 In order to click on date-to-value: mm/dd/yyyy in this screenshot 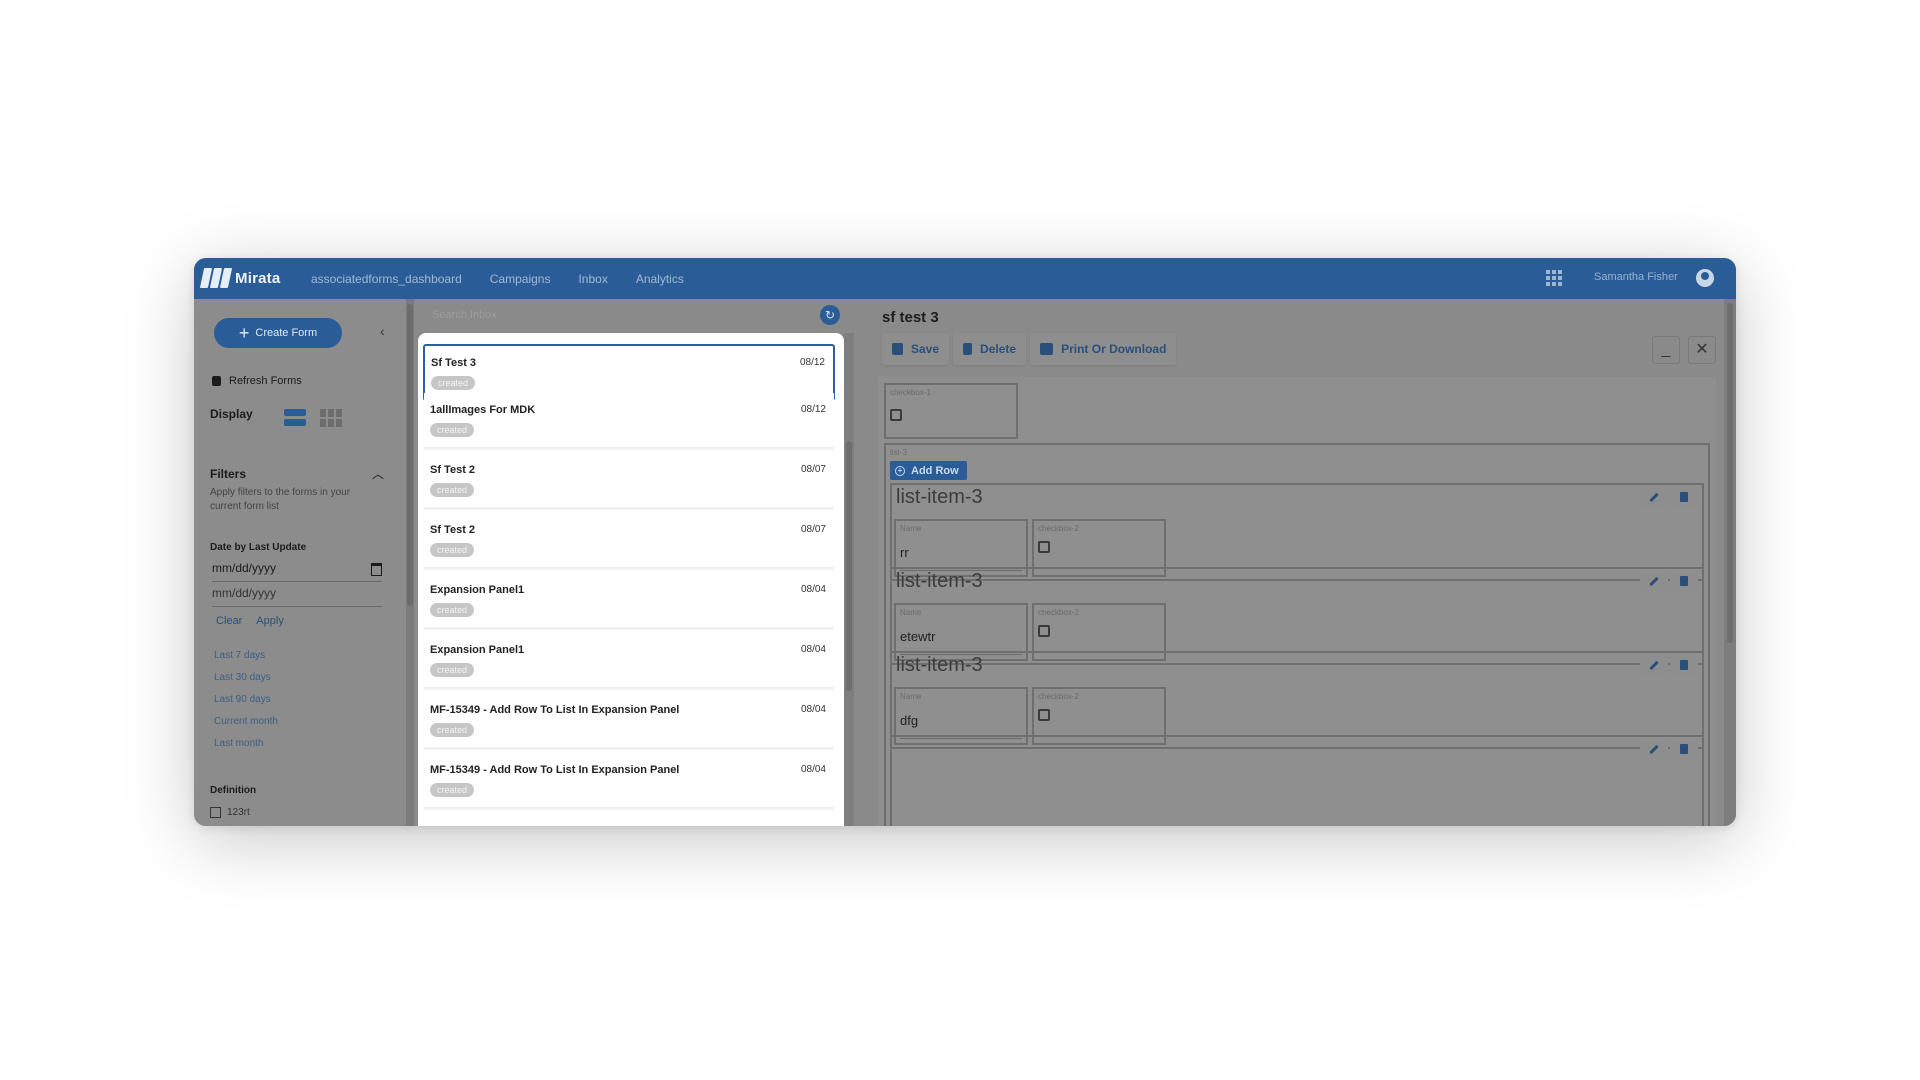, I will do `click(244, 593)`.